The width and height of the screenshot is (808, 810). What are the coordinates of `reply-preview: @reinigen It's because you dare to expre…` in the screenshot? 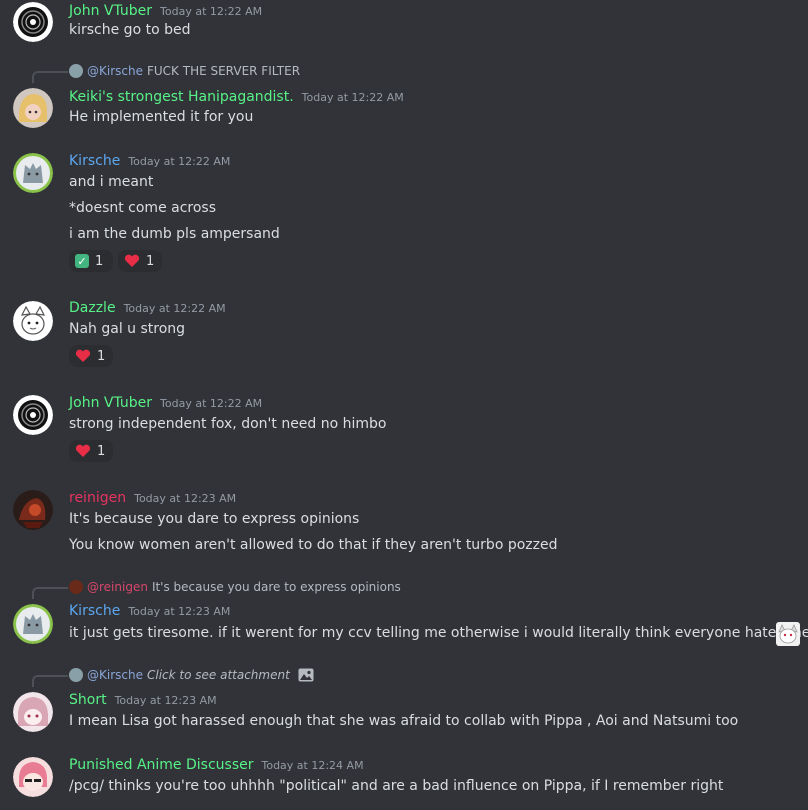 It's located at (235, 587).